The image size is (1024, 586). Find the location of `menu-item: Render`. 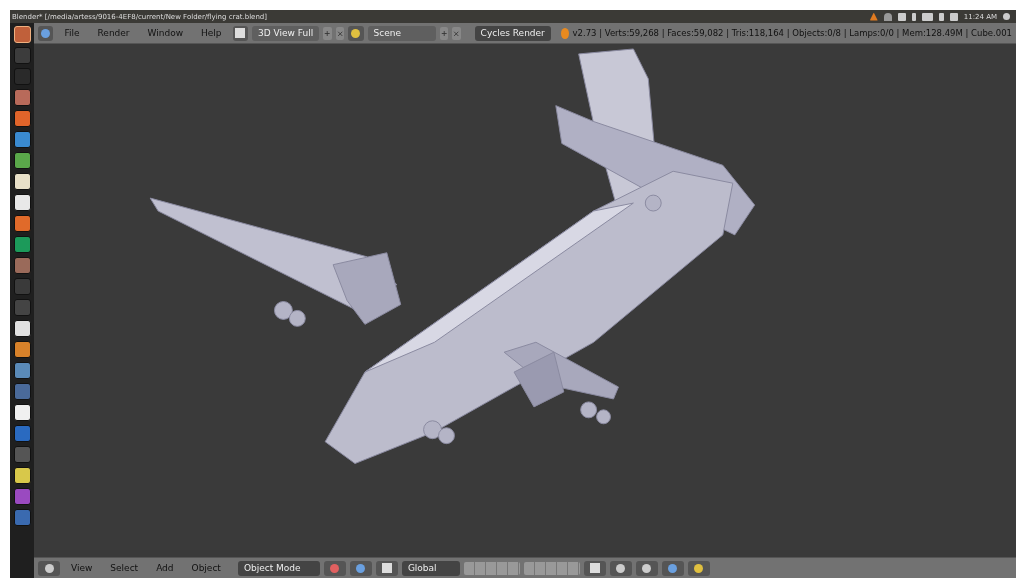

menu-item: Render is located at coordinates (113, 33).